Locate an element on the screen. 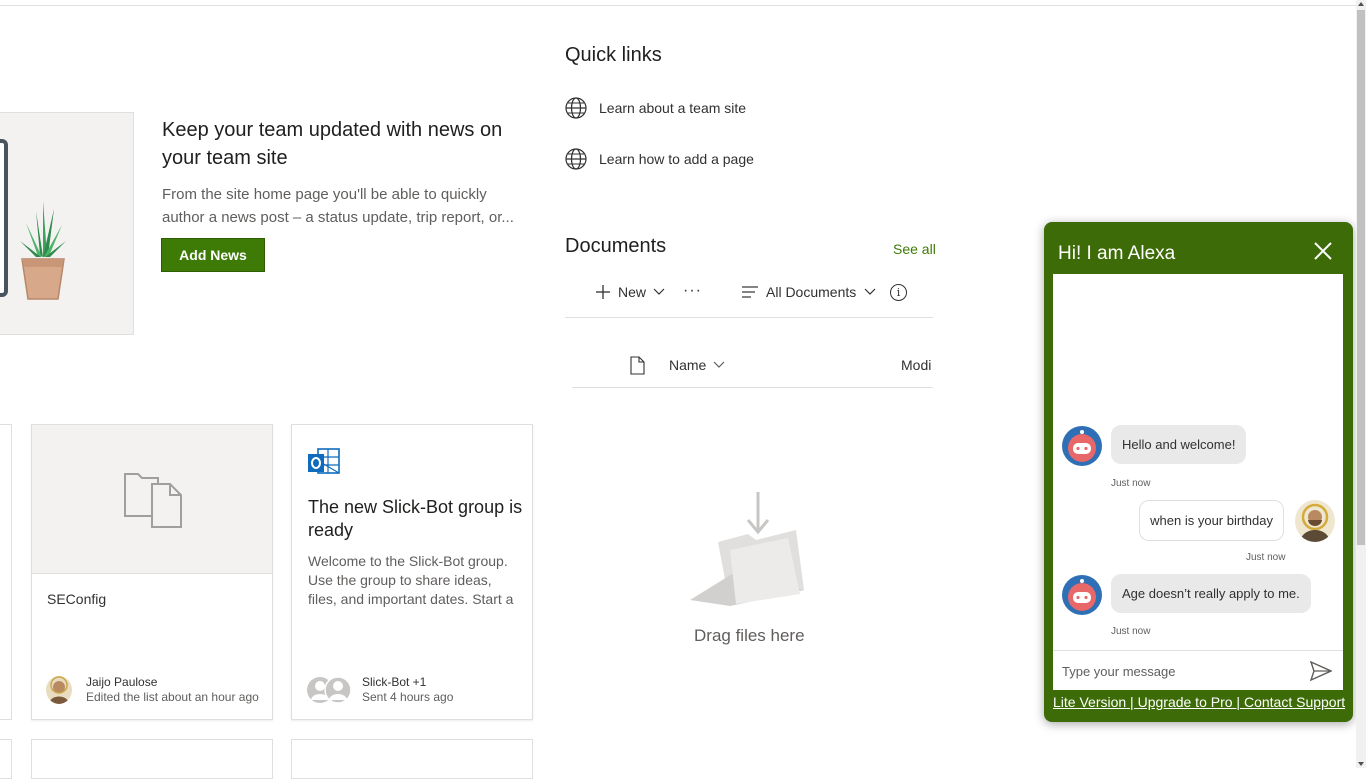 The width and height of the screenshot is (1366, 779). documents-title: Documents is located at coordinates (616, 246).